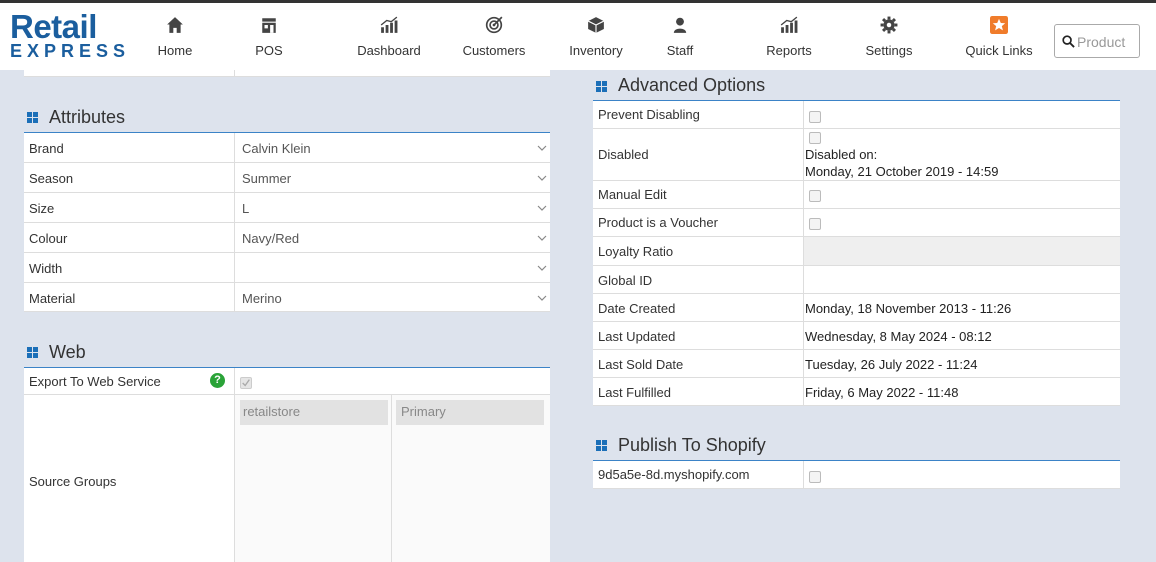 The width and height of the screenshot is (1156, 562). What do you see at coordinates (680, 50) in the screenshot?
I see `nav-staff-label: Staff` at bounding box center [680, 50].